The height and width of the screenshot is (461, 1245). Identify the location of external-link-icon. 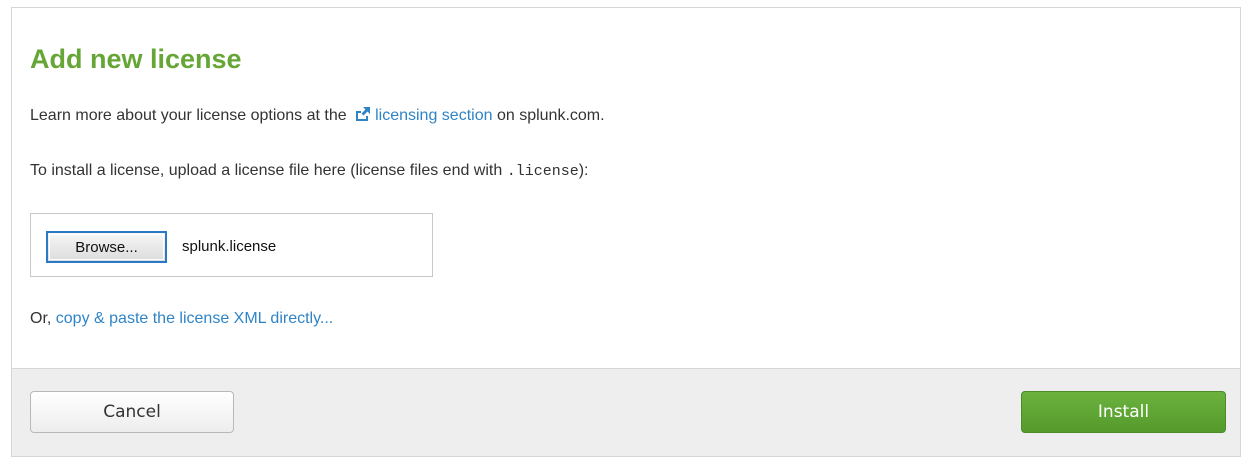
(363, 114).